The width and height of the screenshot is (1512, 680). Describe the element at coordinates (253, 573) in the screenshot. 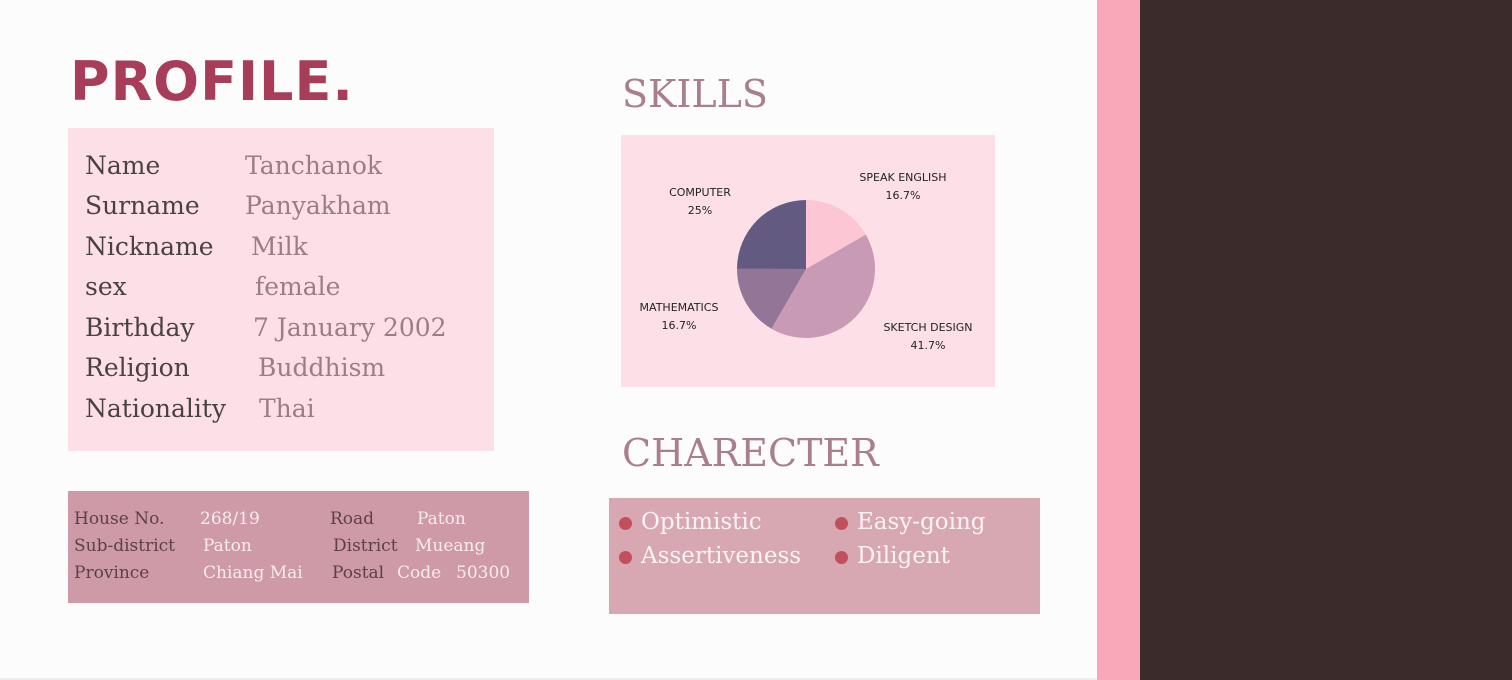

I see `province-value: Chiang Mai` at that location.